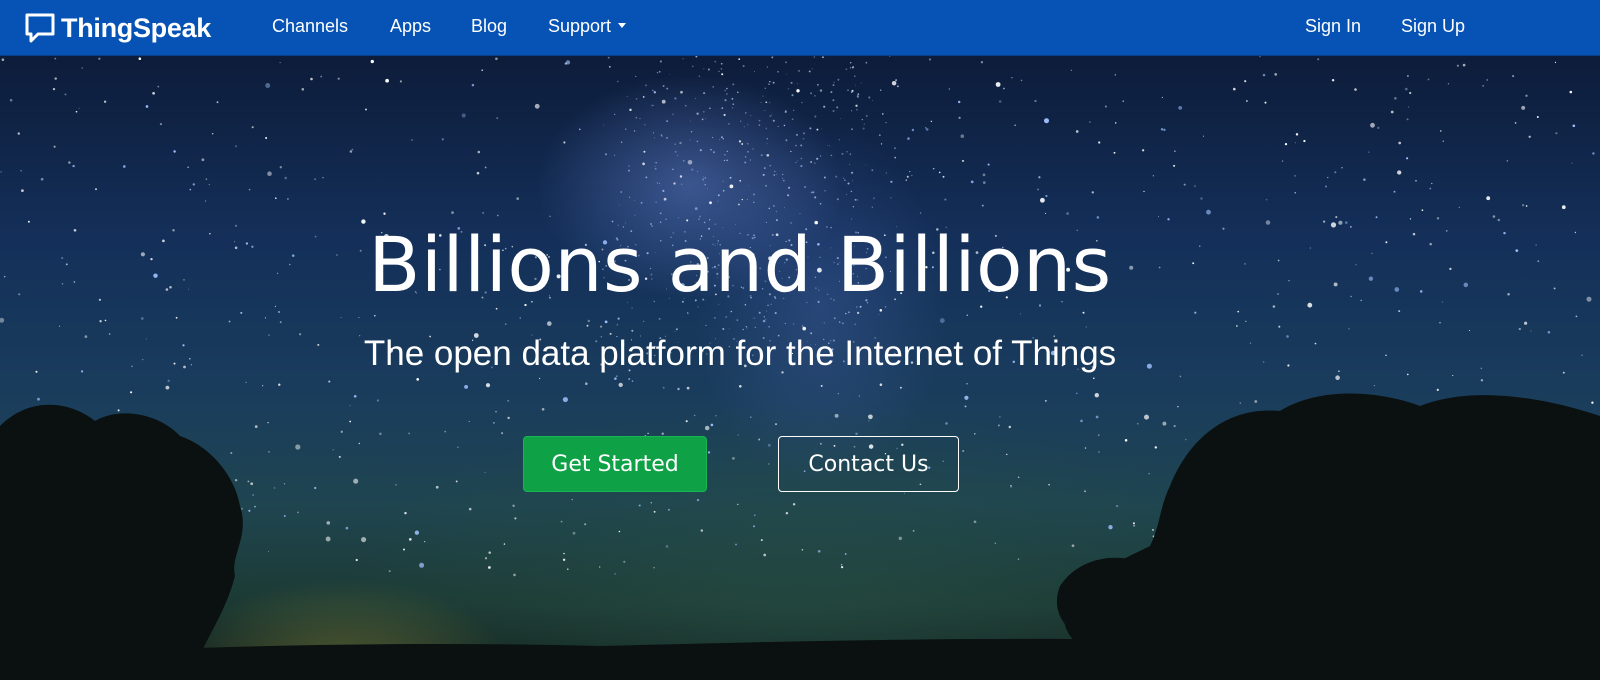  Describe the element at coordinates (1333, 26) in the screenshot. I see `nav-sign-in: Sign In` at that location.